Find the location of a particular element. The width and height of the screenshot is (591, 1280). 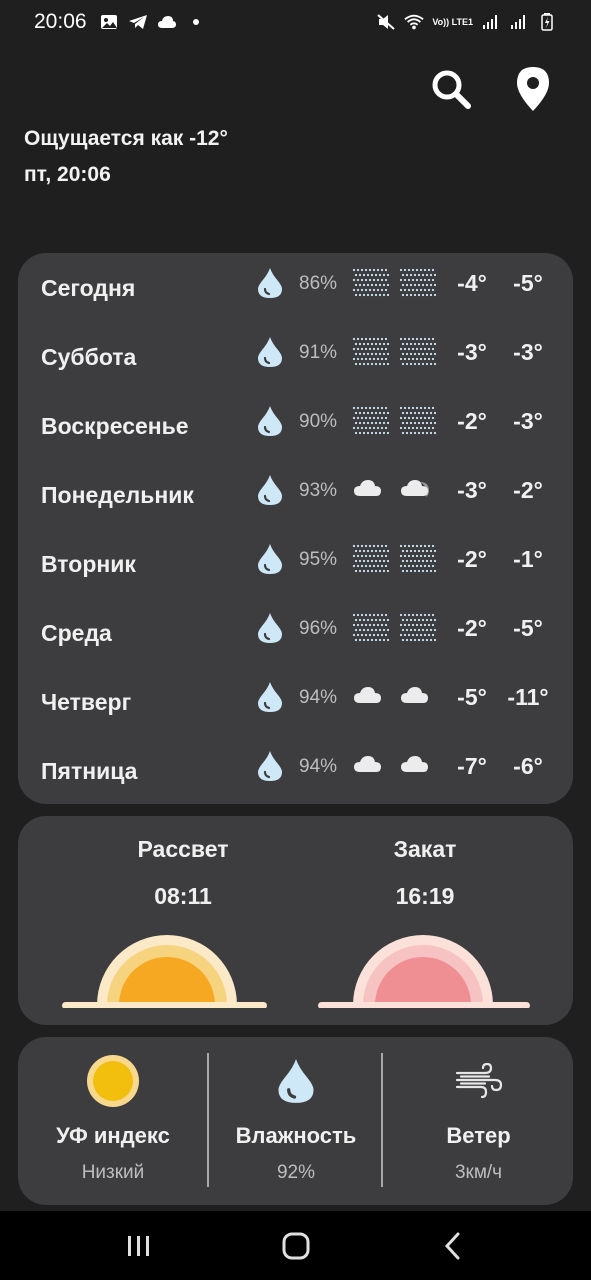

sunset-time: 16:19 is located at coordinates (425, 896).